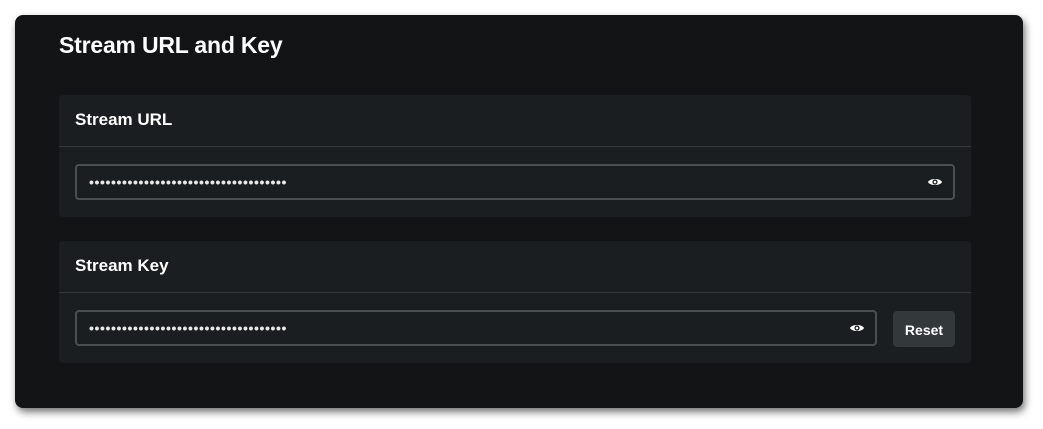 Image resolution: width=1043 pixels, height=429 pixels. Describe the element at coordinates (515, 267) in the screenshot. I see `stream-key-card-header: Stream Key` at that location.